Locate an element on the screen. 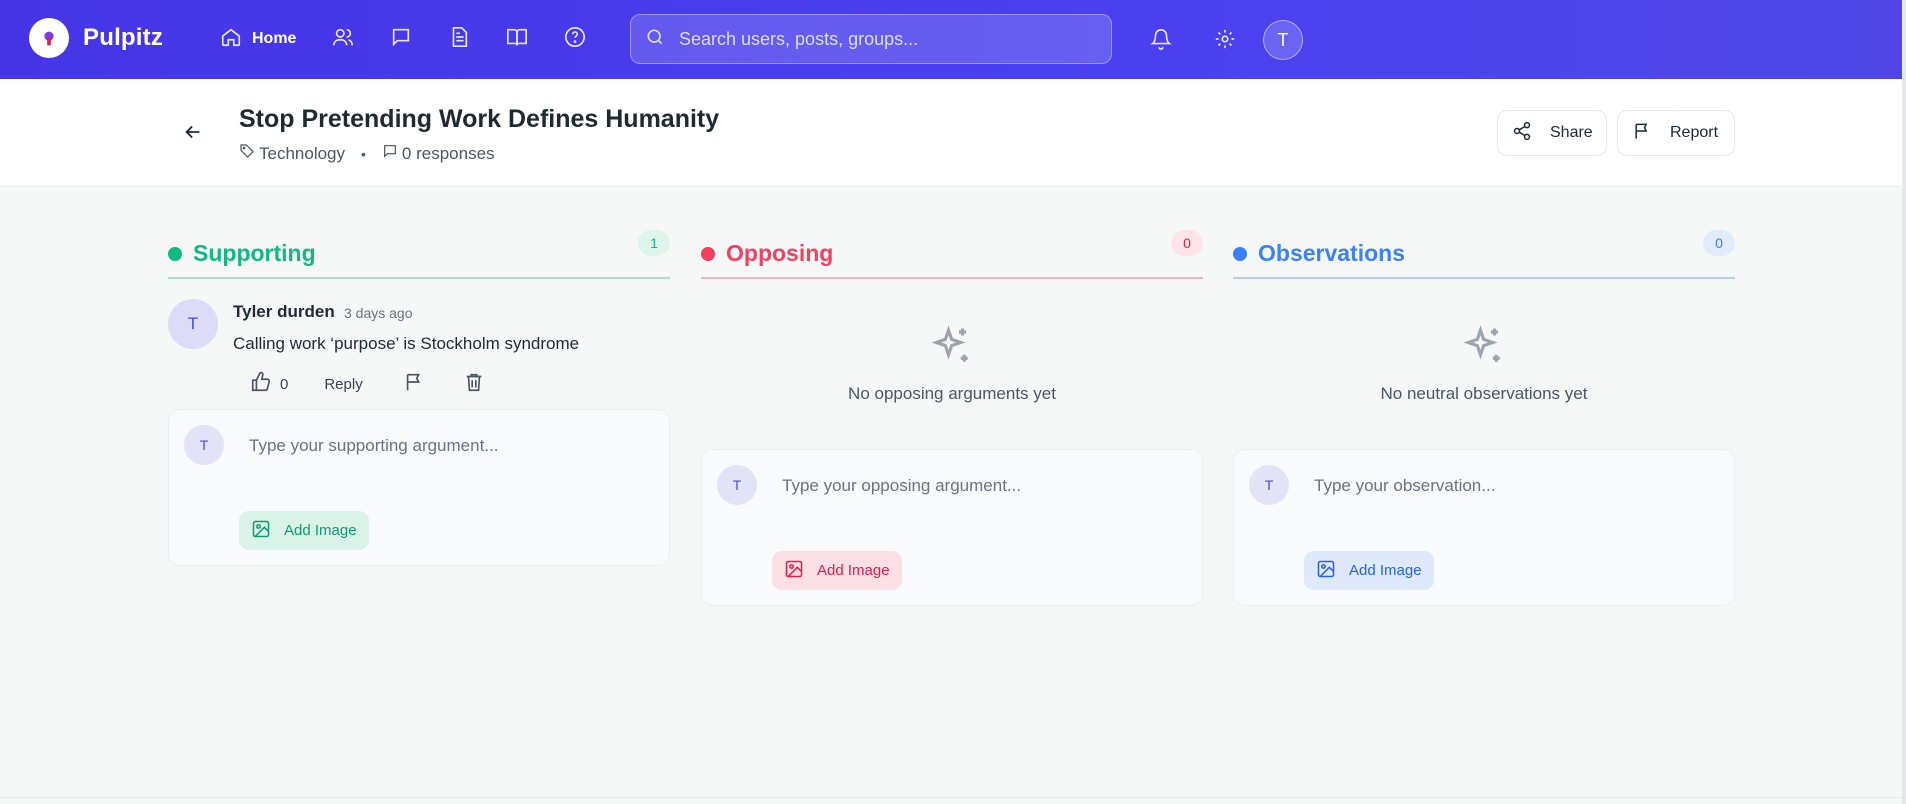  comment-author: Tyler durden is located at coordinates (284, 312).